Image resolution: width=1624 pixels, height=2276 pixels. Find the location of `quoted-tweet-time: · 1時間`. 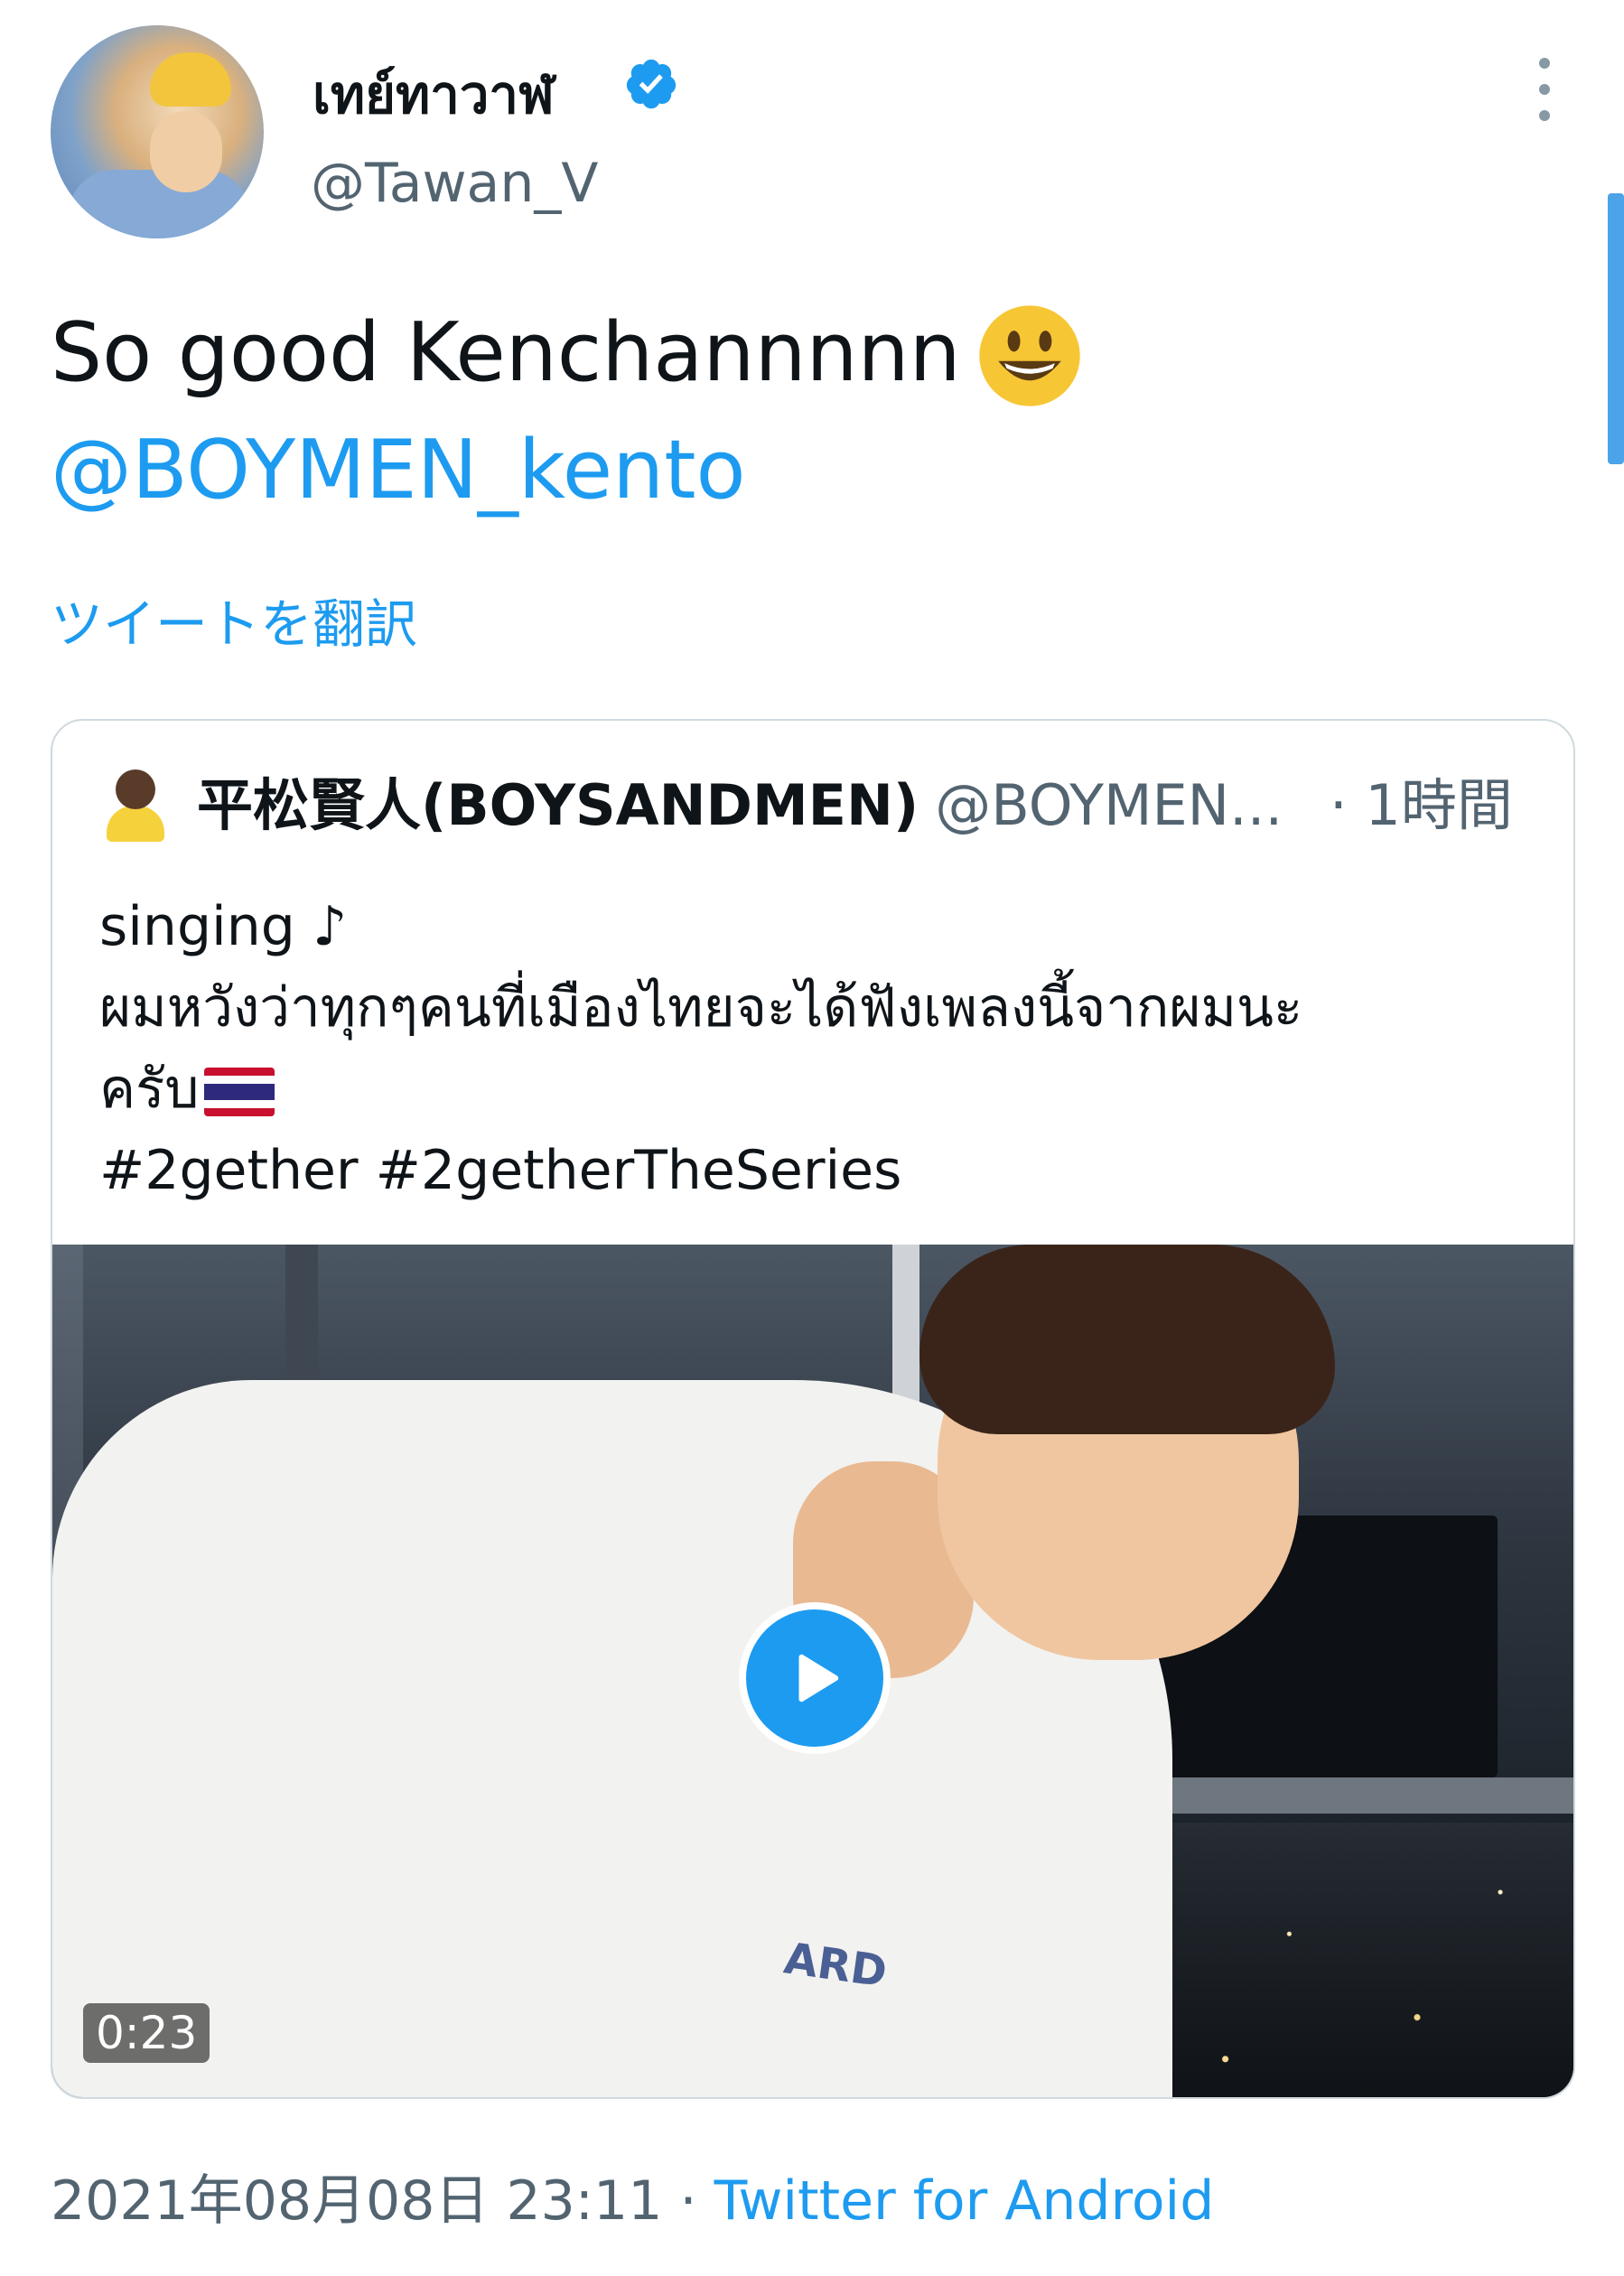

quoted-tweet-time: · 1時間 is located at coordinates (1421, 805).